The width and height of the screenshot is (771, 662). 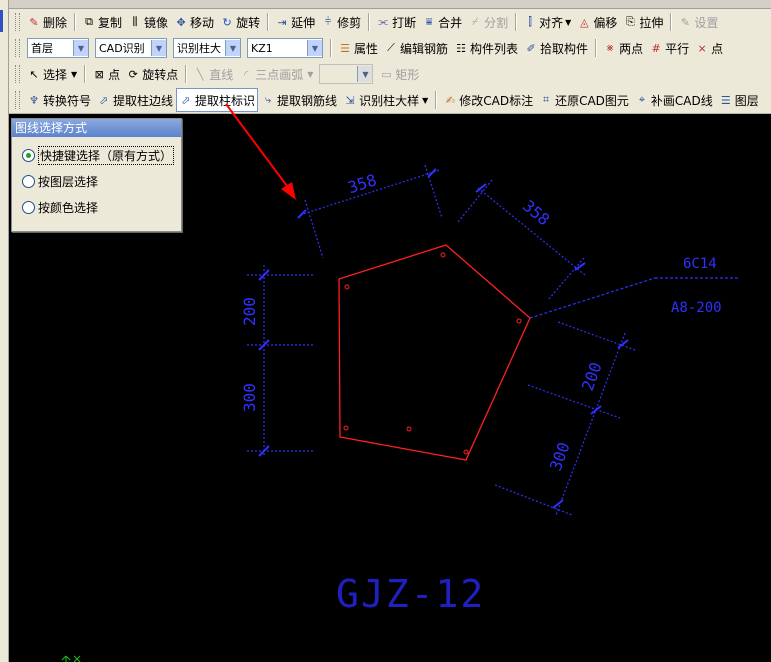 What do you see at coordinates (623, 48) in the screenshot?
I see `two-points-button: ⨳ 两点` at bounding box center [623, 48].